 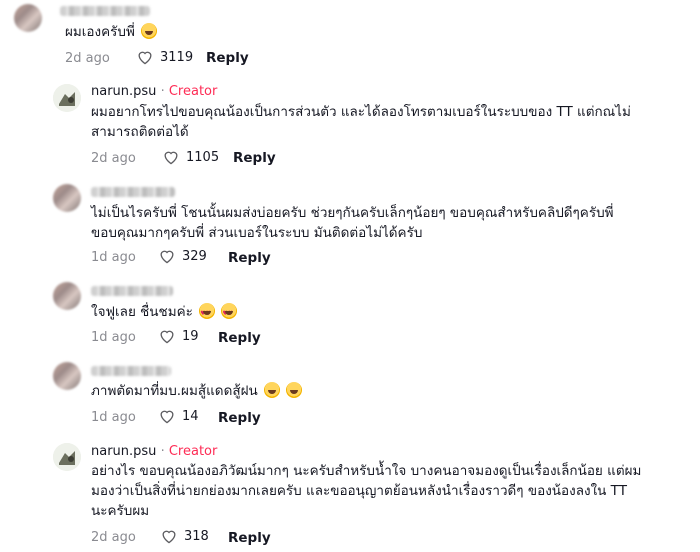 I want to click on like-count: 3119, so click(x=177, y=57).